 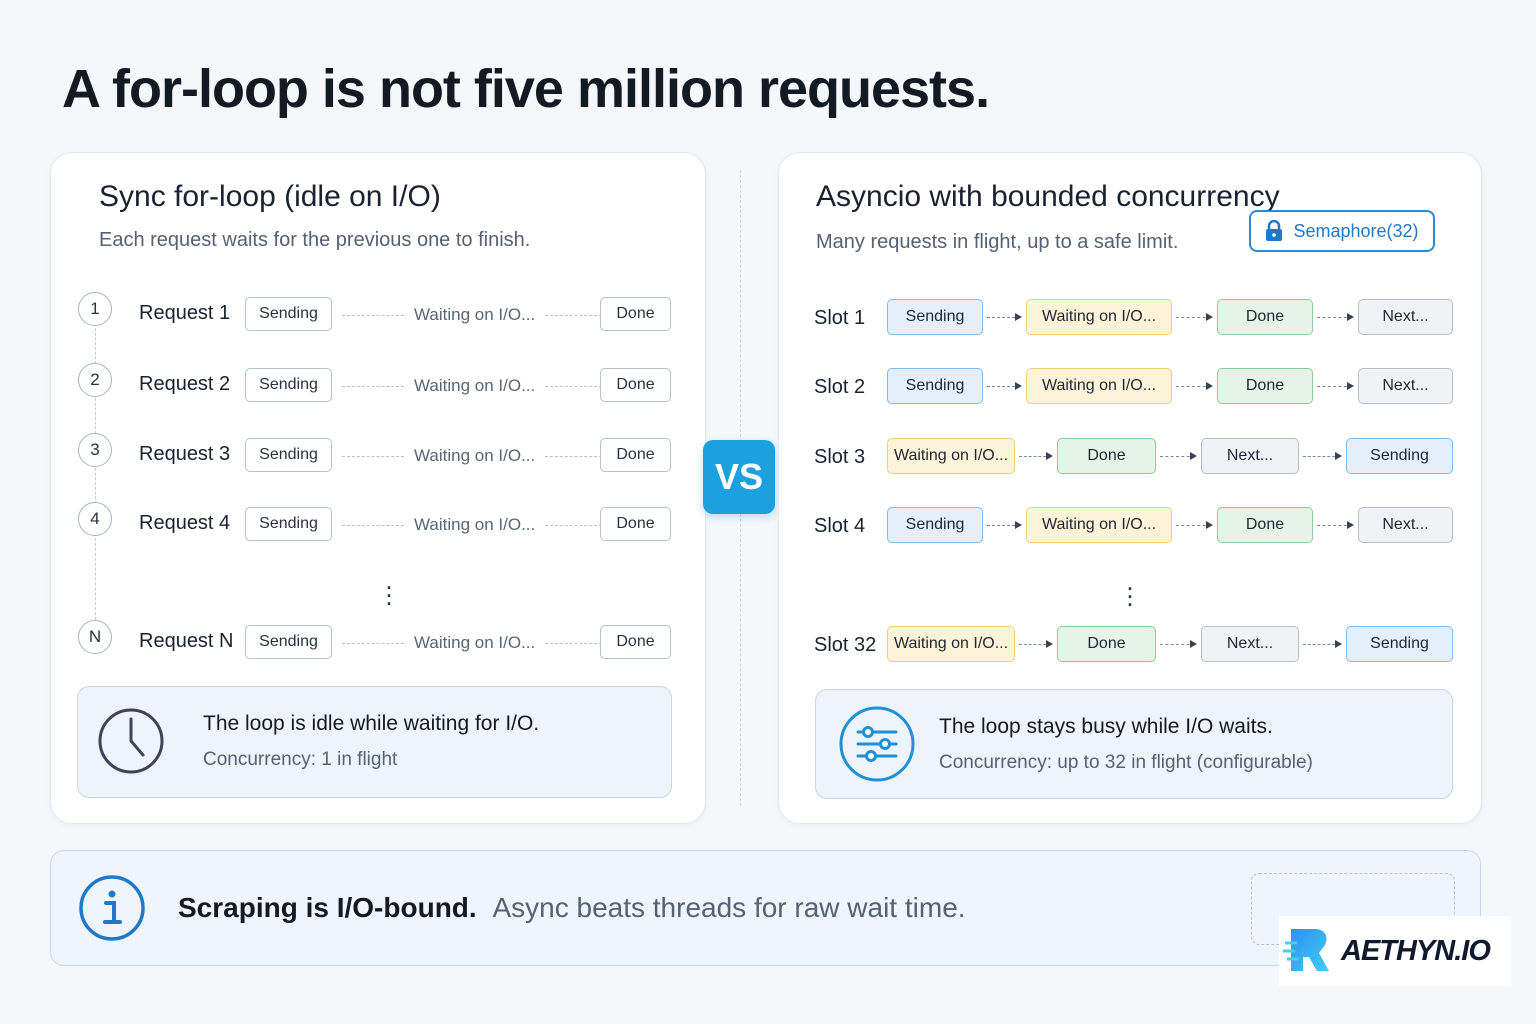 I want to click on slot-label: Slot 32, so click(x=845, y=645).